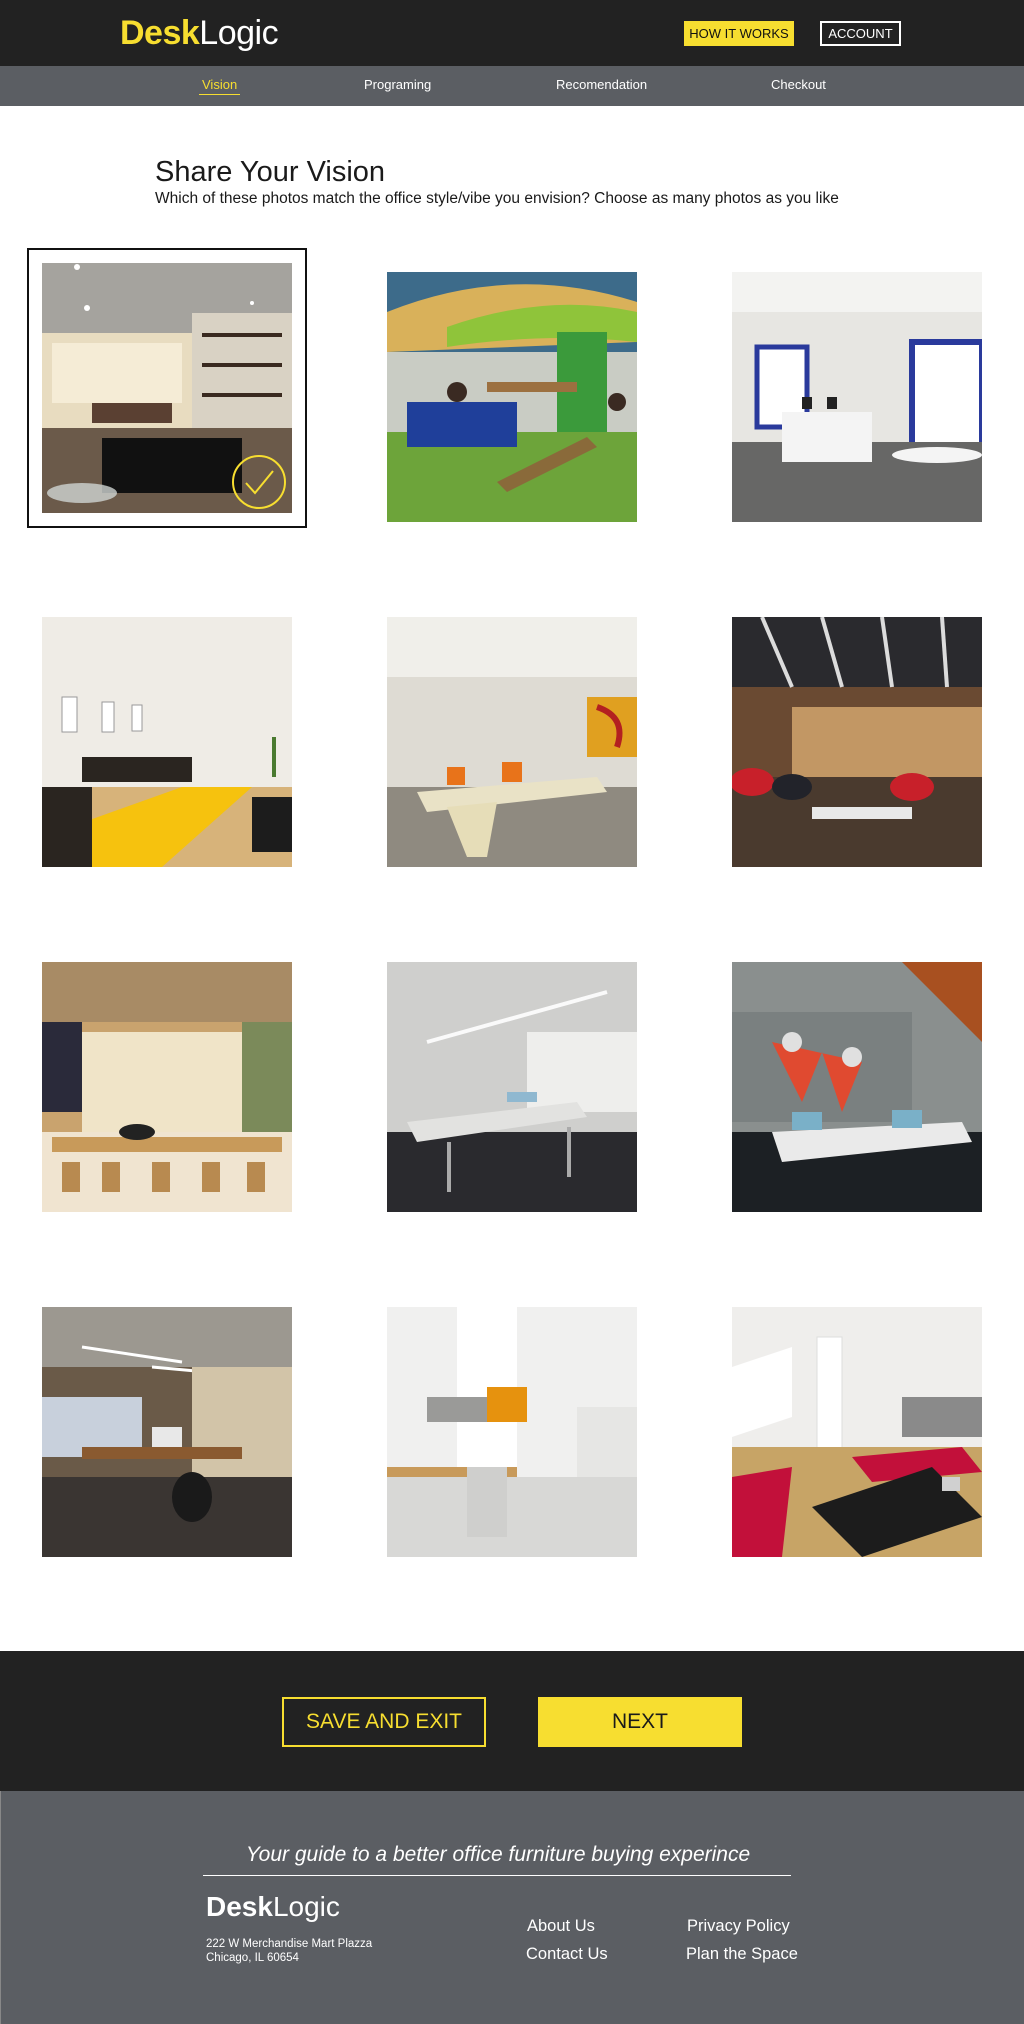 The width and height of the screenshot is (1024, 2024). Describe the element at coordinates (160, 33) in the screenshot. I see `logo-desk-text: Desk` at that location.